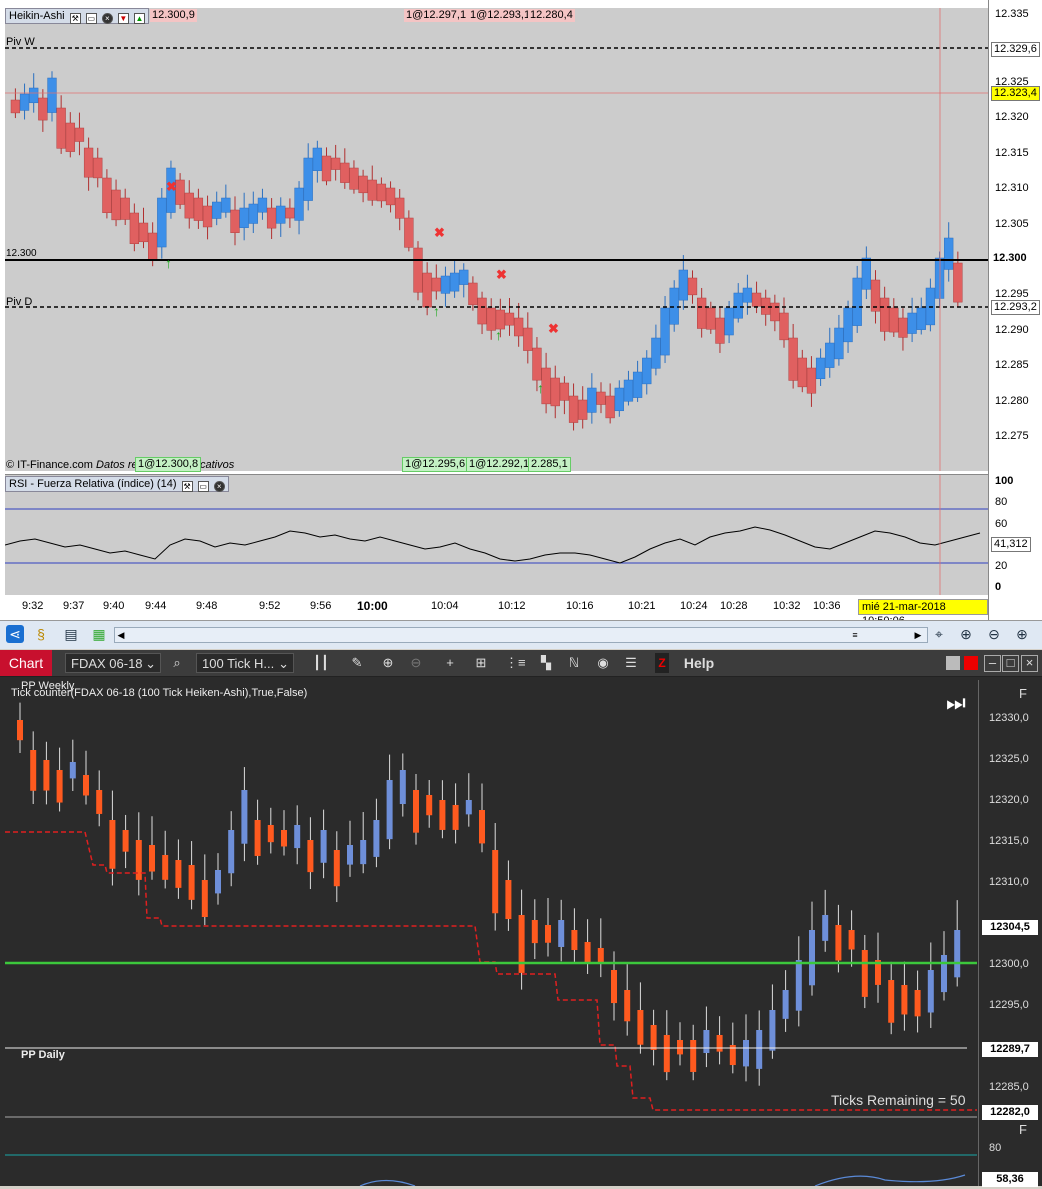  Describe the element at coordinates (1012, 153) in the screenshot. I see `axis-tick-label: 12.315` at that location.